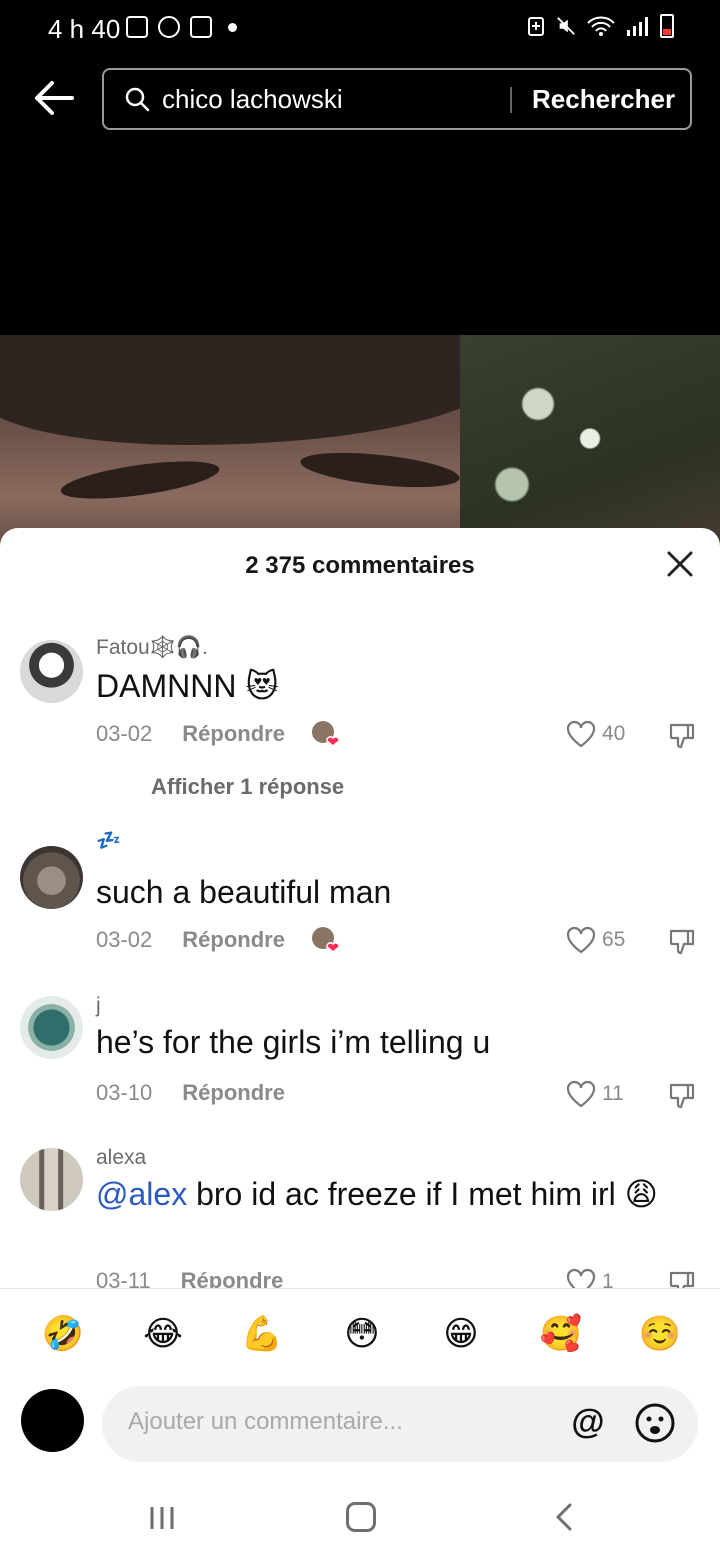 The width and height of the screenshot is (720, 1560). I want to click on emoji-smile-button: ☺️, so click(660, 1334).